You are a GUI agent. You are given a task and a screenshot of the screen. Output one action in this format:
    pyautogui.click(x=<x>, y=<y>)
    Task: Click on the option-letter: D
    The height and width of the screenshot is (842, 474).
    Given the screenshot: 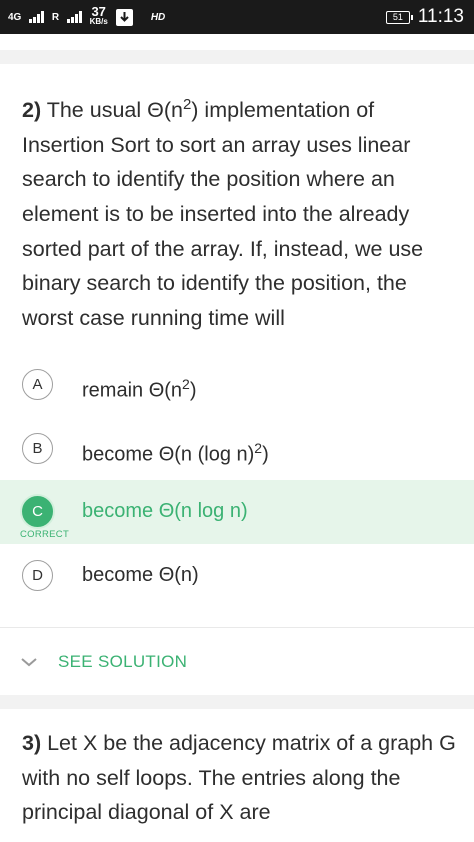 What is the action you would take?
    pyautogui.click(x=37, y=575)
    